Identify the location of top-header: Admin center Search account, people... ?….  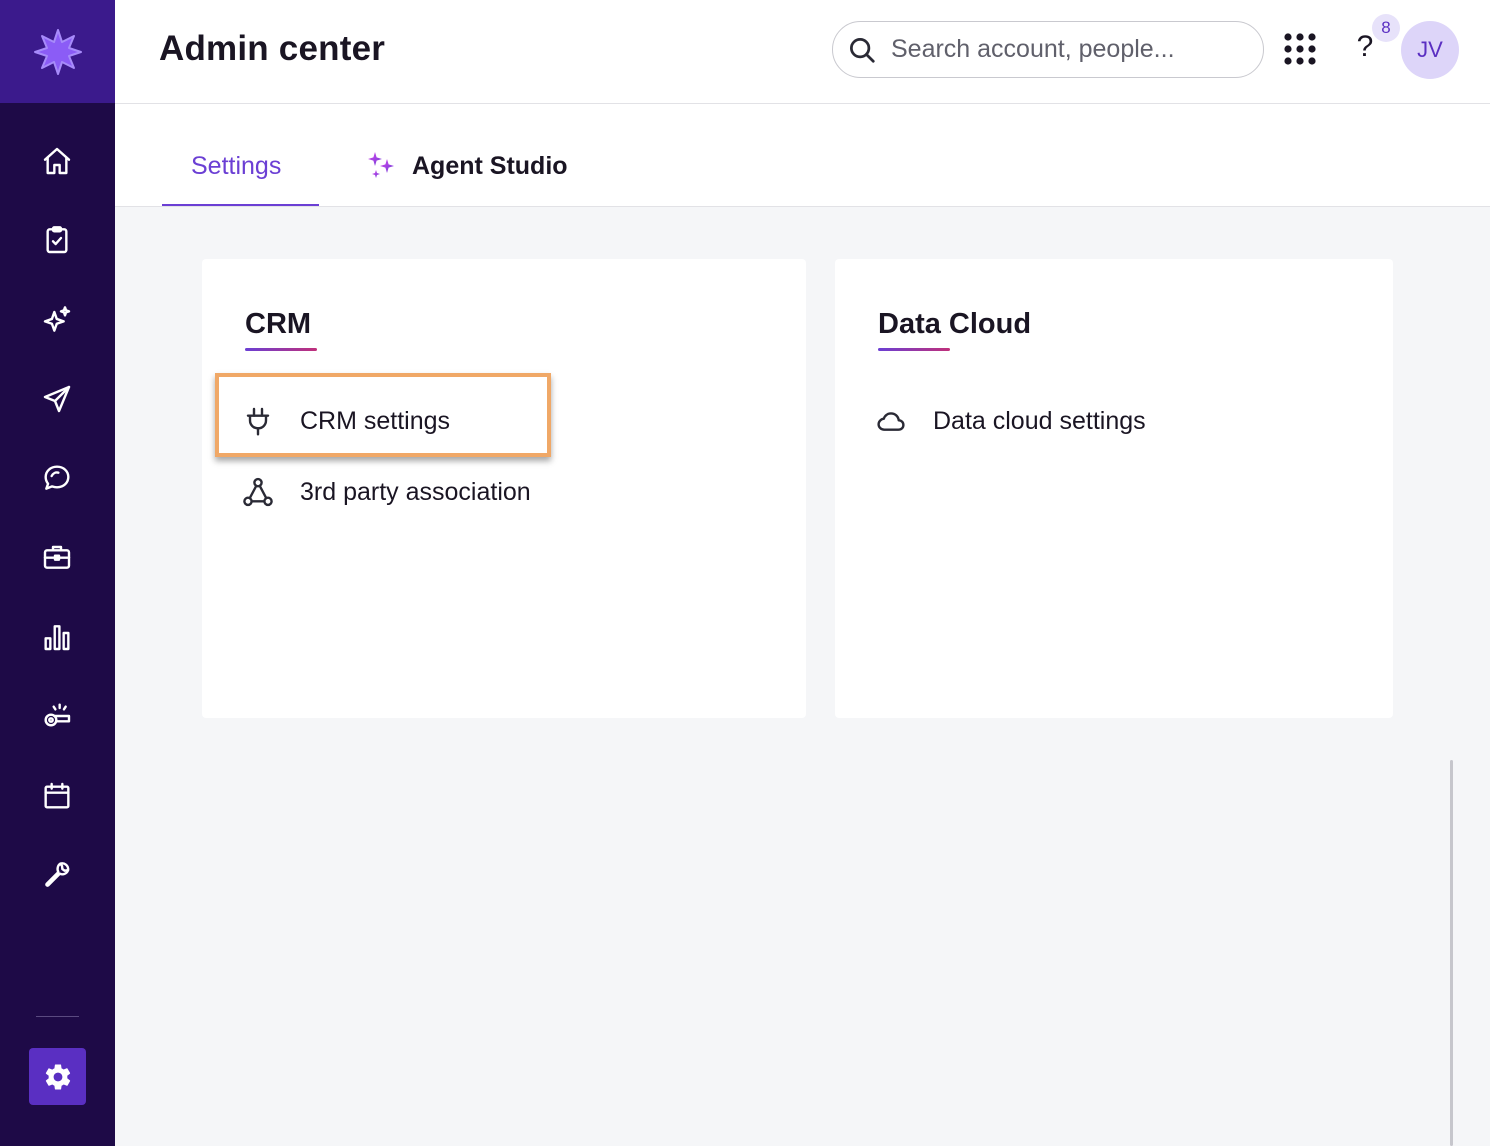
(802, 52).